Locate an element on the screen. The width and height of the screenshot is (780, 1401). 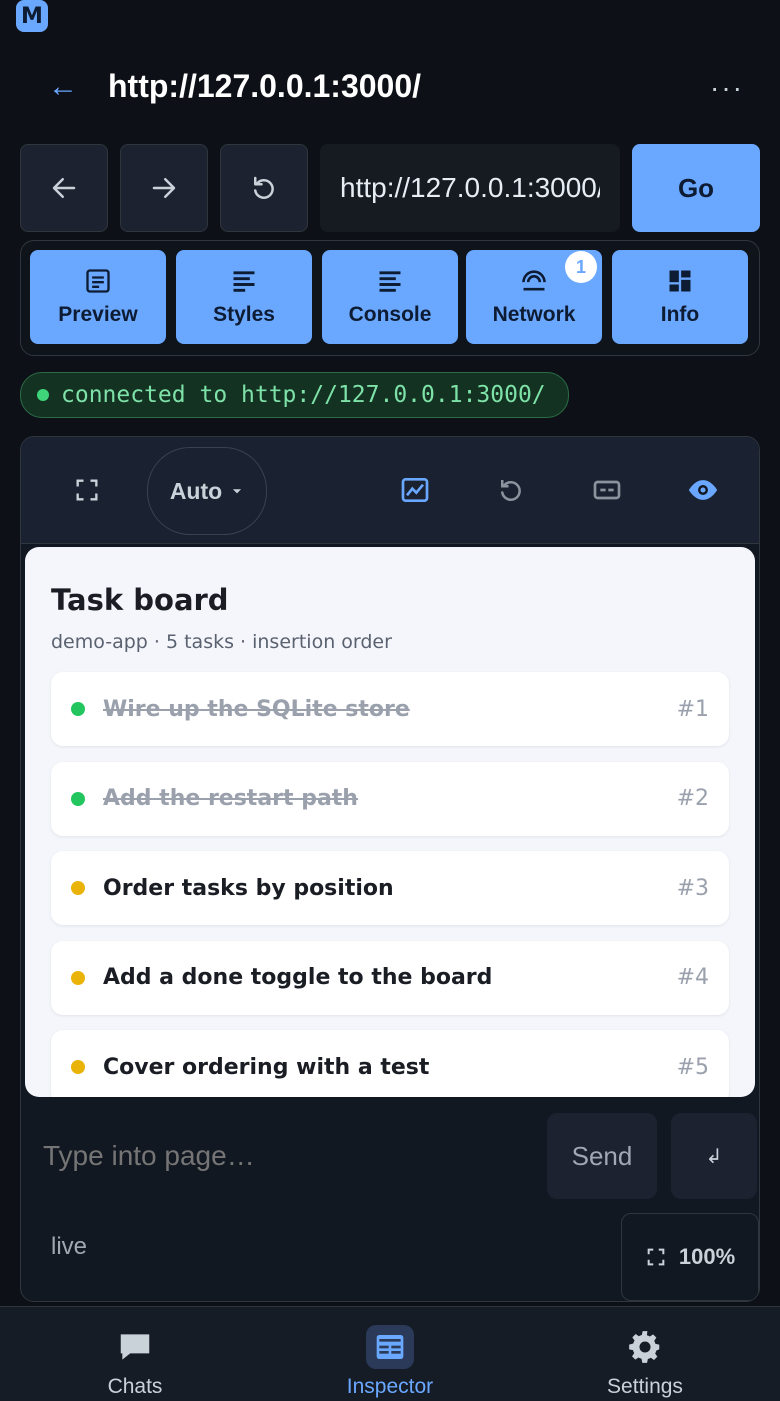
nav-inspector: Inspector is located at coordinates (390, 1354).